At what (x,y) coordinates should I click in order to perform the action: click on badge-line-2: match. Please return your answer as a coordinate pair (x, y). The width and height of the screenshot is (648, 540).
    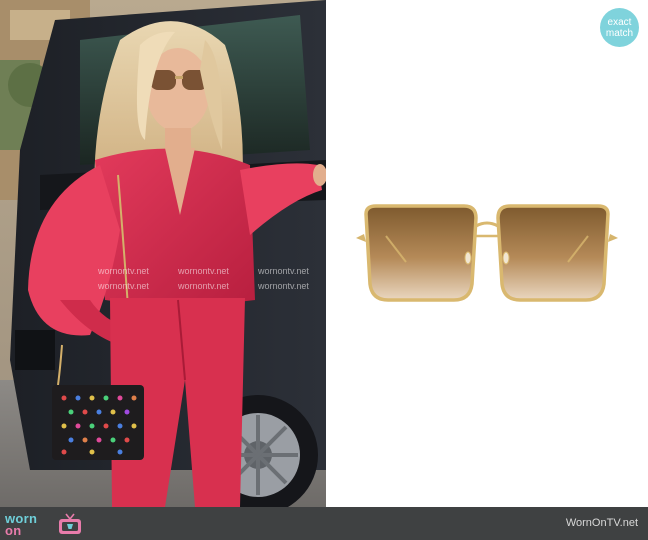
    Looking at the image, I should click on (619, 33).